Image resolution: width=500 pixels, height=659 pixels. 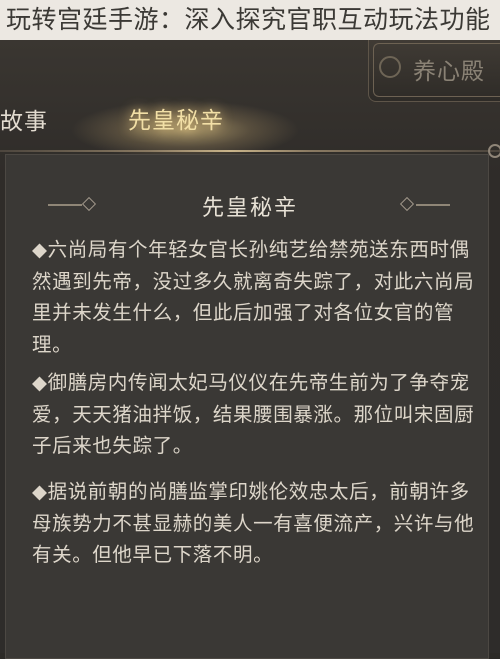 I want to click on tab-story: 故事, so click(x=24, y=119).